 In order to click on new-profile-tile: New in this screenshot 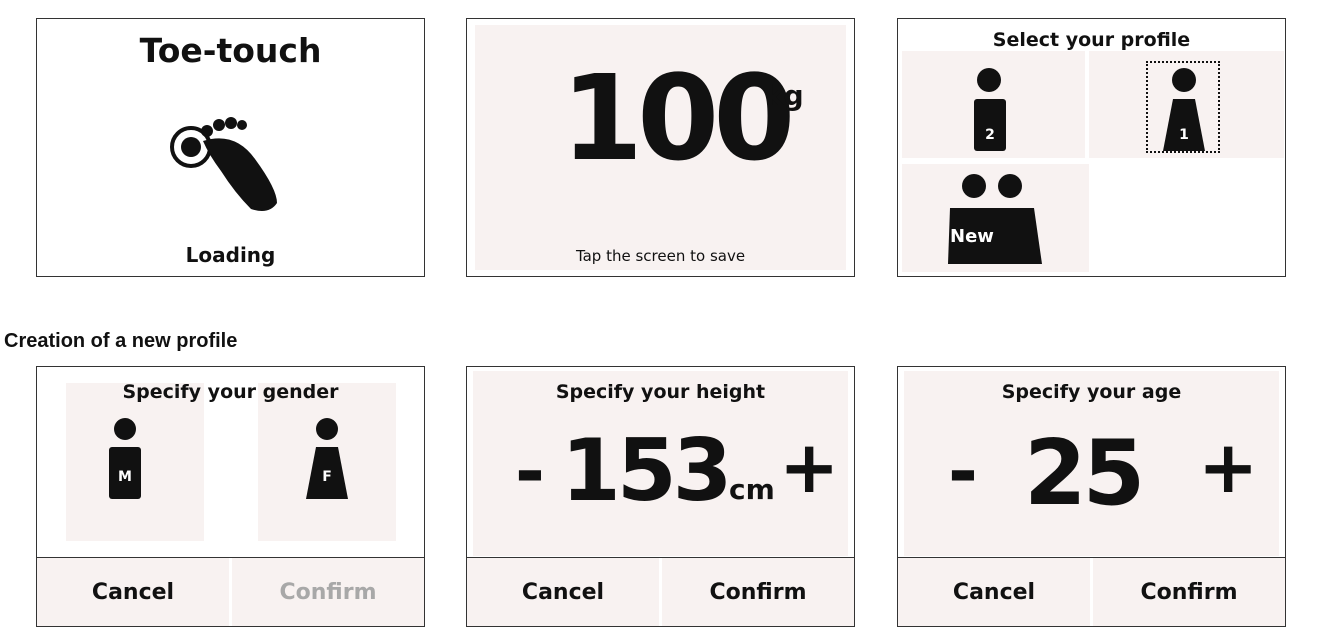, I will do `click(995, 218)`.